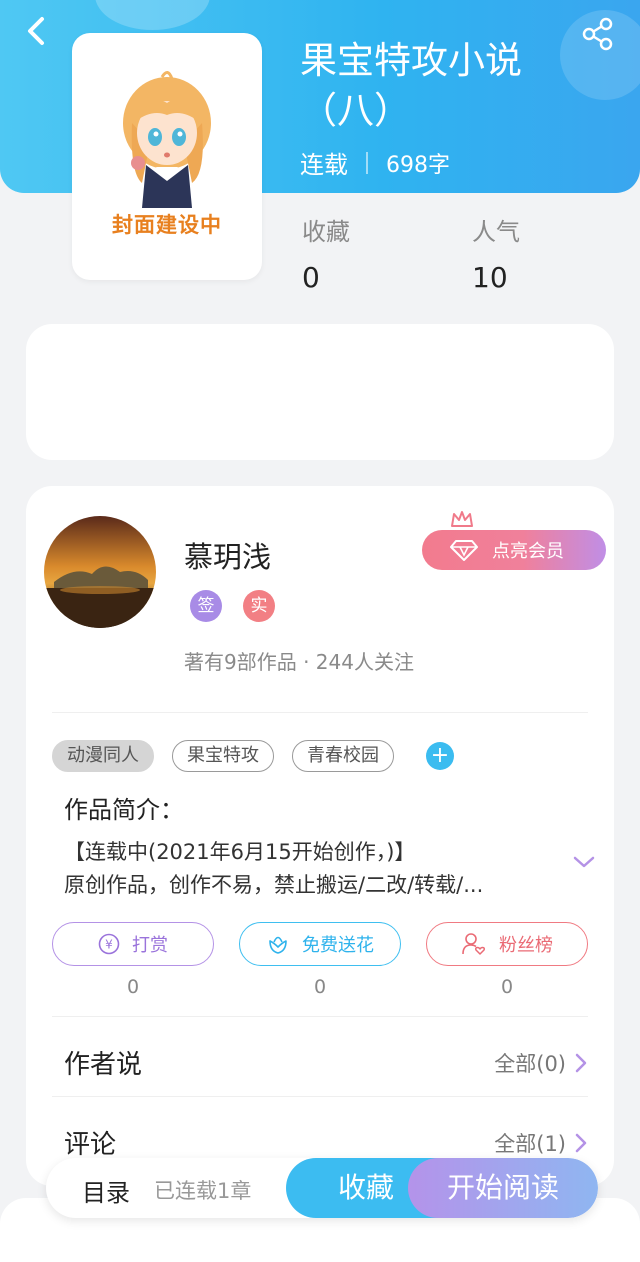  What do you see at coordinates (460, 86) in the screenshot?
I see `book-title: 果宝特攻小说 （八）` at bounding box center [460, 86].